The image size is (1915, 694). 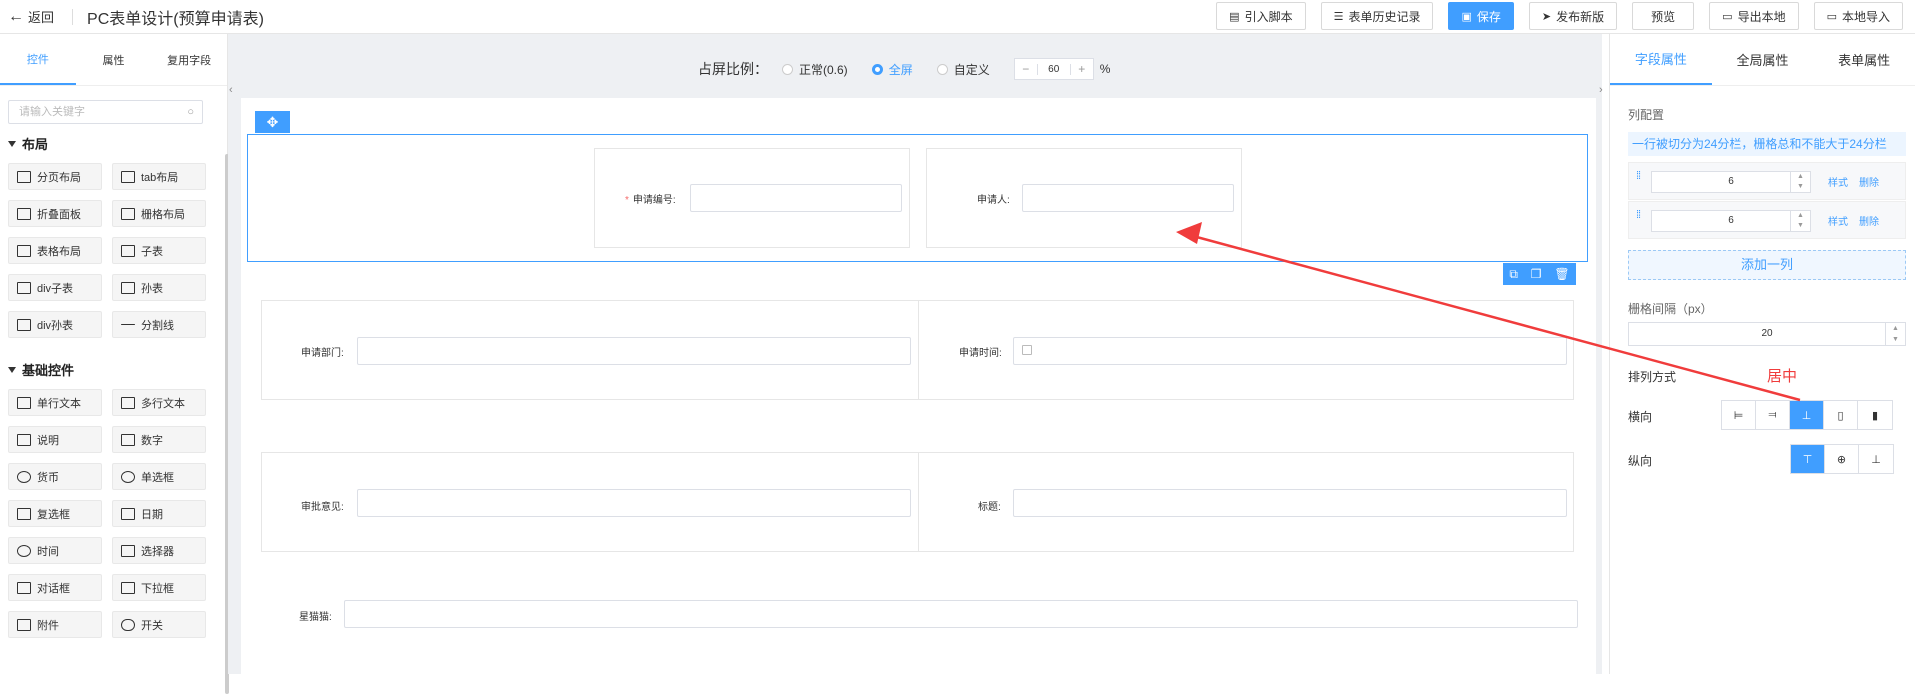 I want to click on control-item: 对话框, so click(x=55, y=587).